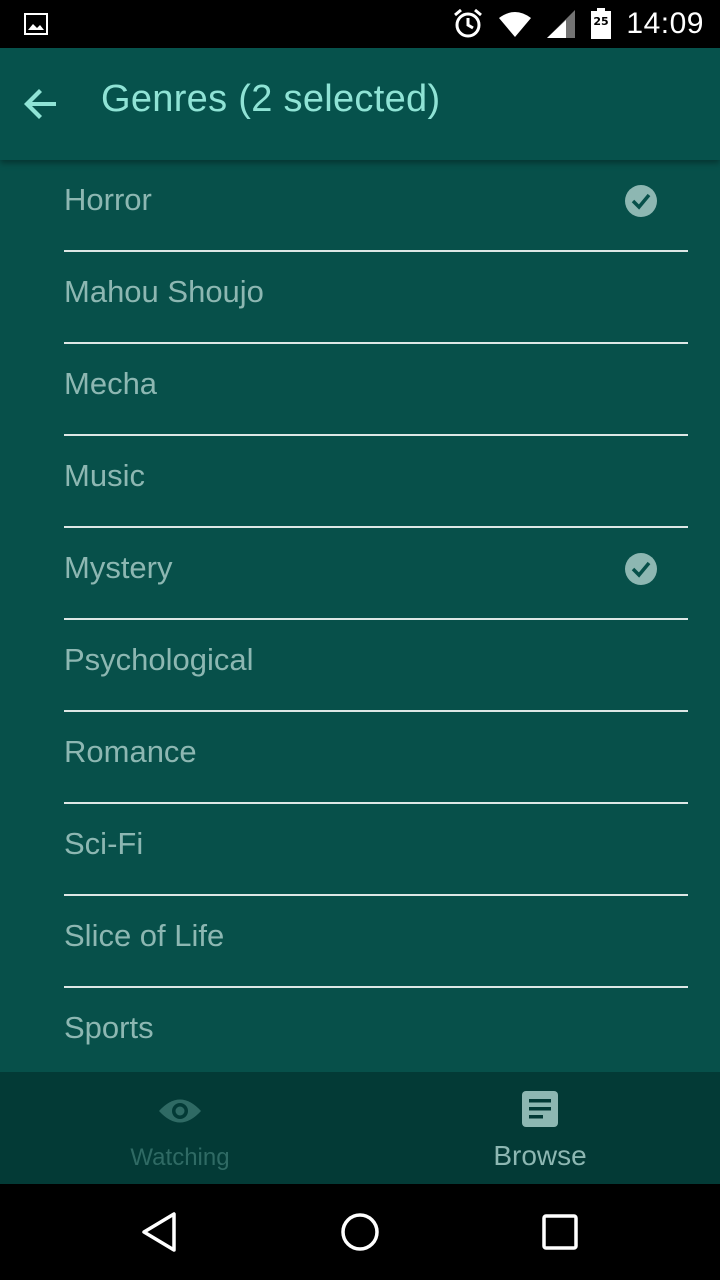 Image resolution: width=720 pixels, height=1280 pixels. I want to click on app-toolbar: Genres (2 selected), so click(360, 104).